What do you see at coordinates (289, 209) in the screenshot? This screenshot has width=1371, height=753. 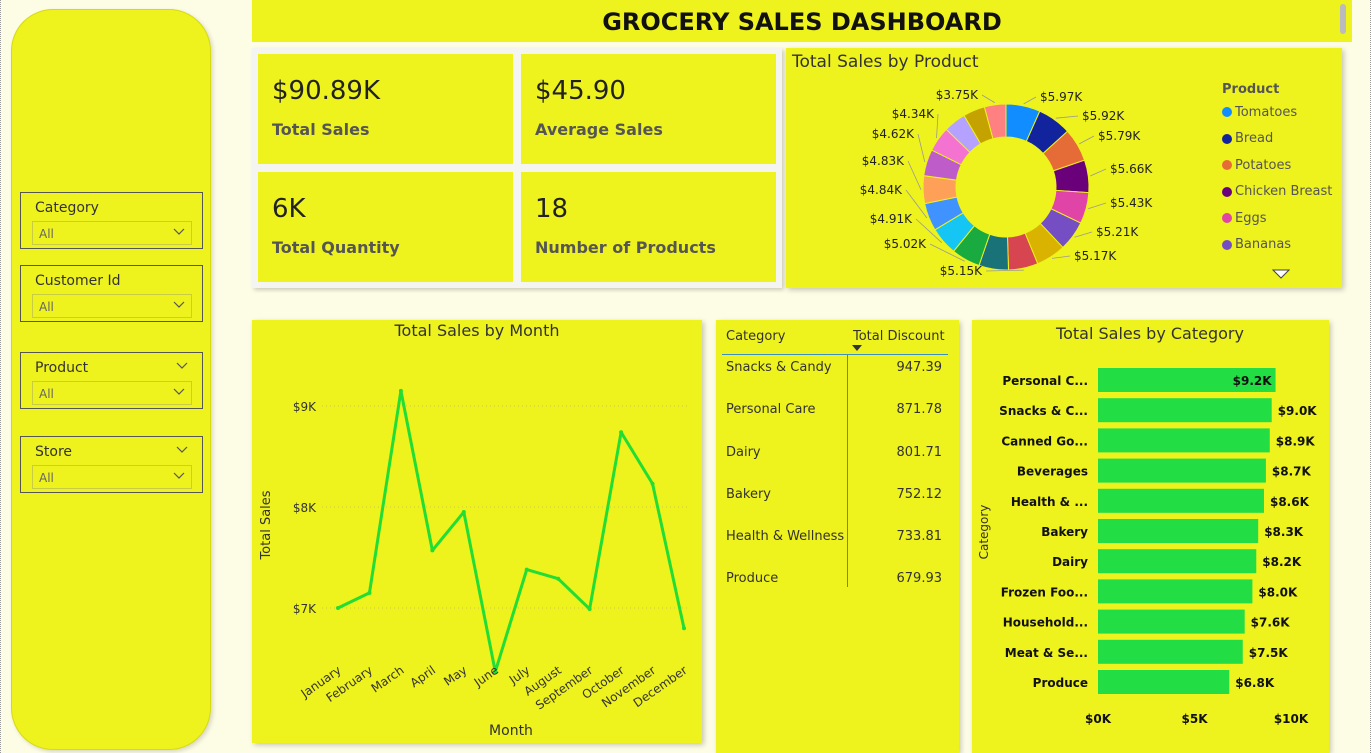 I see `kpi-value: 6K` at bounding box center [289, 209].